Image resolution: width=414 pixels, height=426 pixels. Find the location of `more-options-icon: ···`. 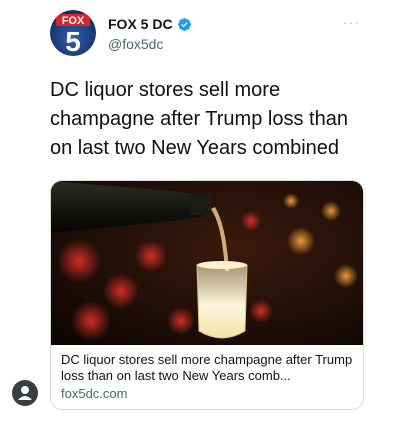

more-options-icon: ··· is located at coordinates (351, 22).